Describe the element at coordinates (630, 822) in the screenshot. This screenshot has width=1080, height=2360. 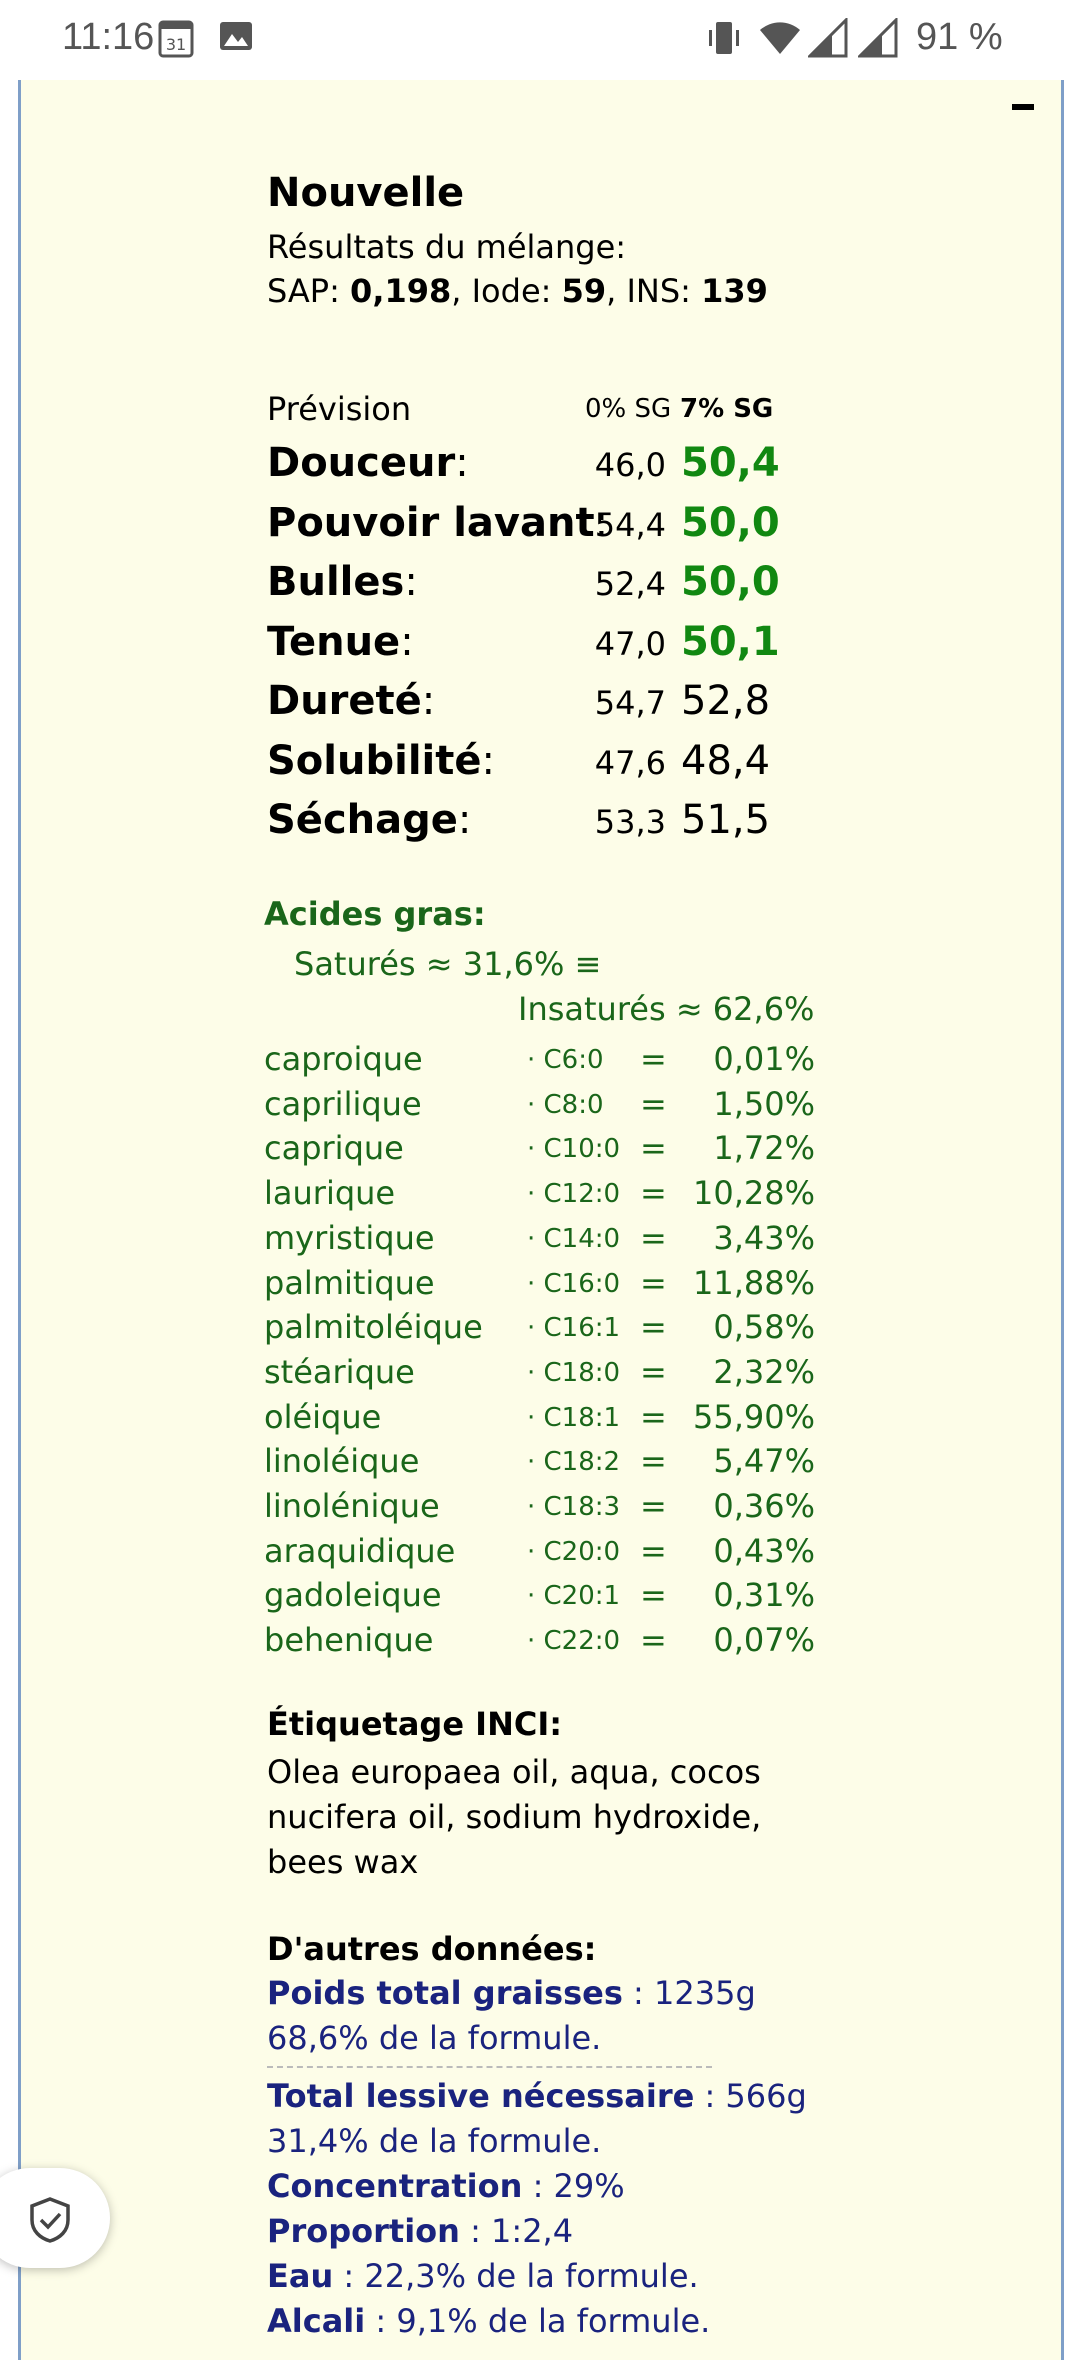
I see `forecast-value-0: 53,3` at that location.